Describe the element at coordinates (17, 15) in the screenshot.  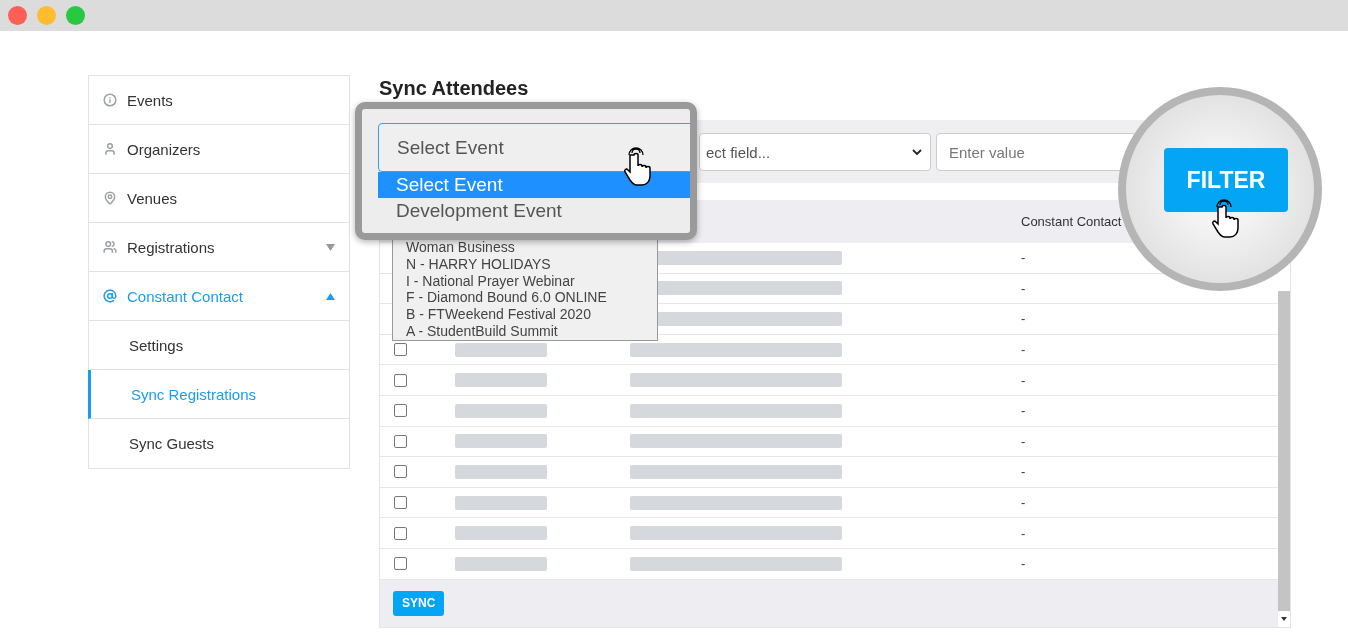
I see `close-window-dot` at that location.